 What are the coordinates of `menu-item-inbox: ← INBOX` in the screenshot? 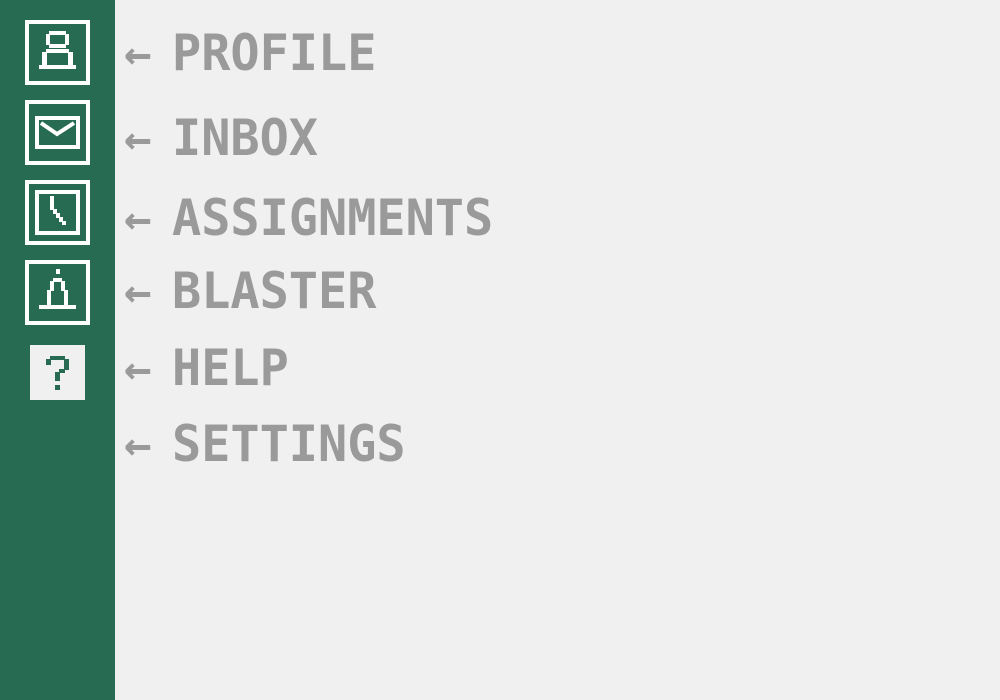 It's located at (223, 138).